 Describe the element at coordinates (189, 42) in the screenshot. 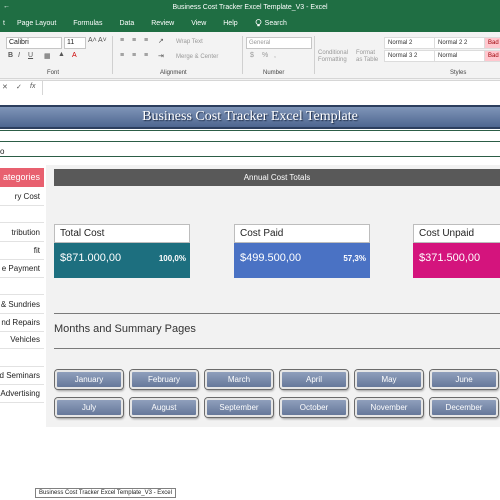

I see `wrap-text-button: Wrap Text` at that location.